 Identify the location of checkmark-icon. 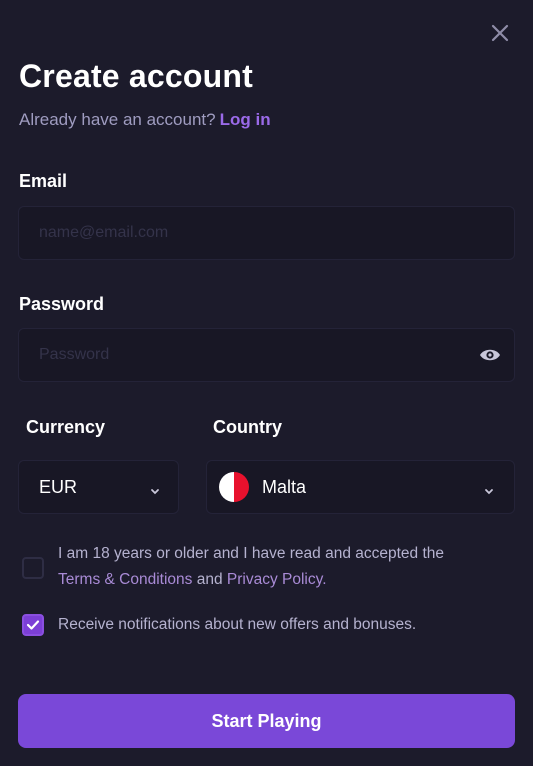
(33, 625).